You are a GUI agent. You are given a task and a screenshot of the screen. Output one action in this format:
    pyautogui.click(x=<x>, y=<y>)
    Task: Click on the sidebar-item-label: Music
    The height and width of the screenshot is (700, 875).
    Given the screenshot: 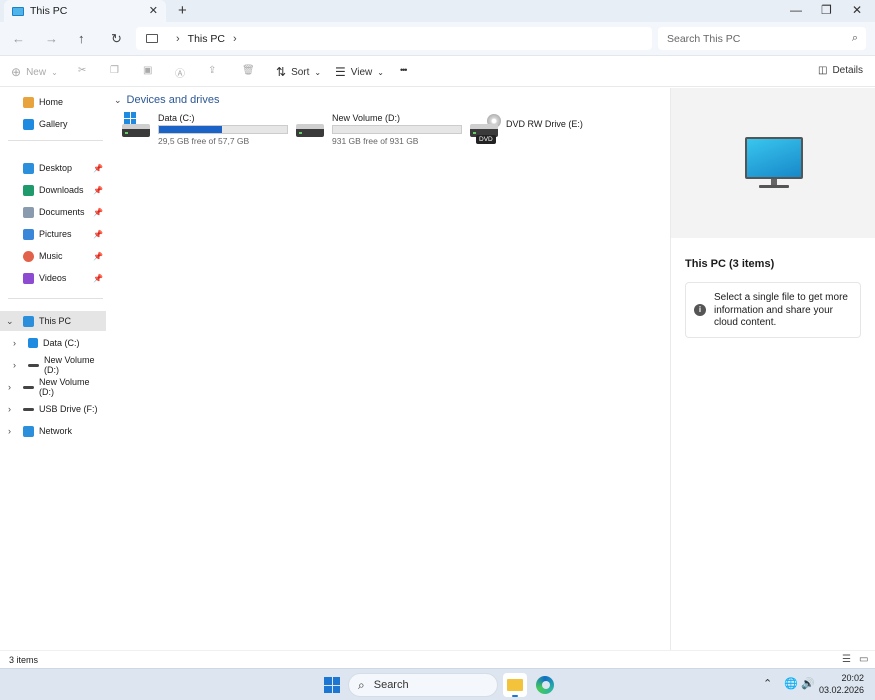 What is the action you would take?
    pyautogui.click(x=51, y=256)
    